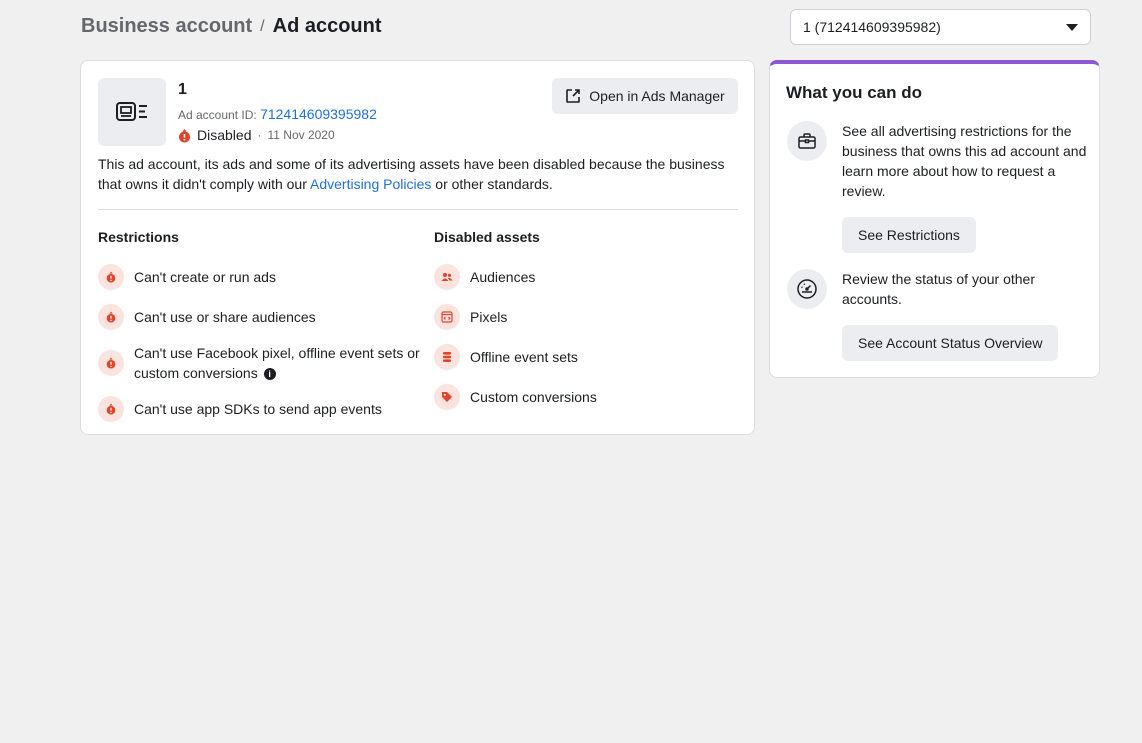 The width and height of the screenshot is (1142, 743). Describe the element at coordinates (447, 397) in the screenshot. I see `tag-icon` at that location.